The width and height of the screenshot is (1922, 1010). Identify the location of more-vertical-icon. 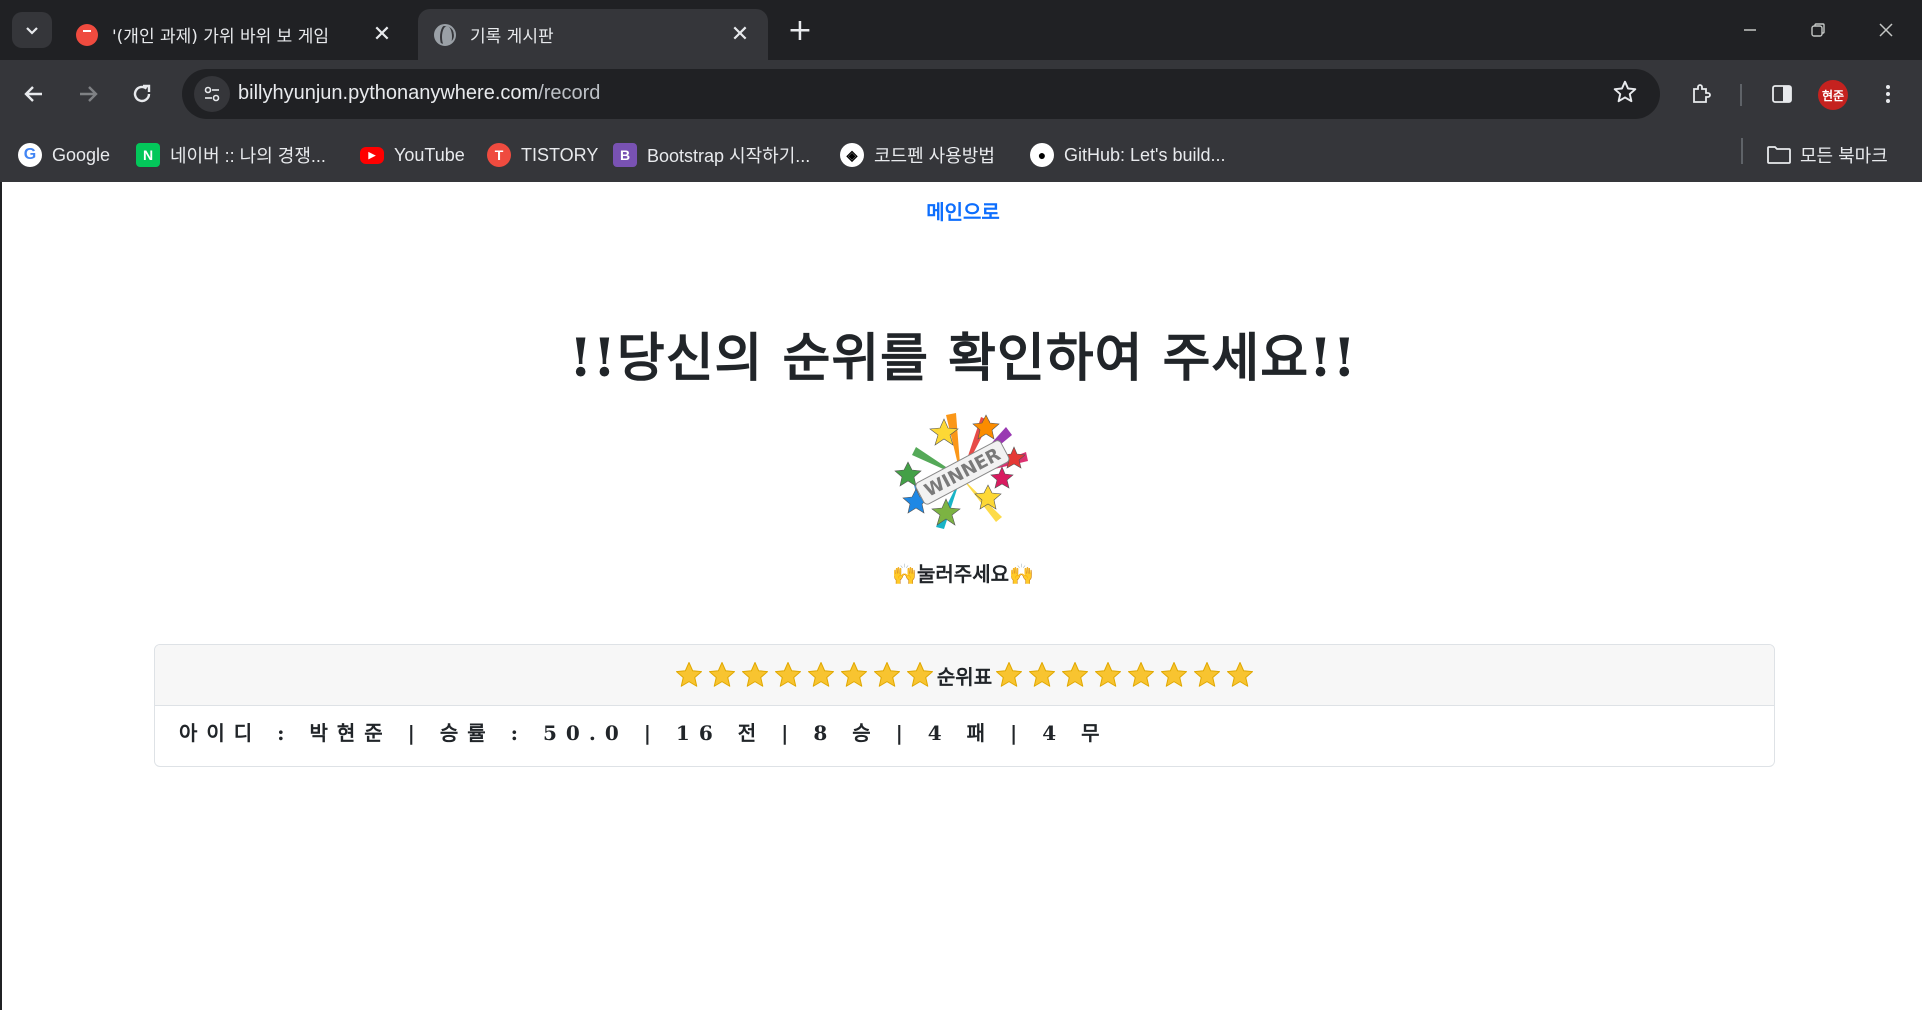
(1888, 94).